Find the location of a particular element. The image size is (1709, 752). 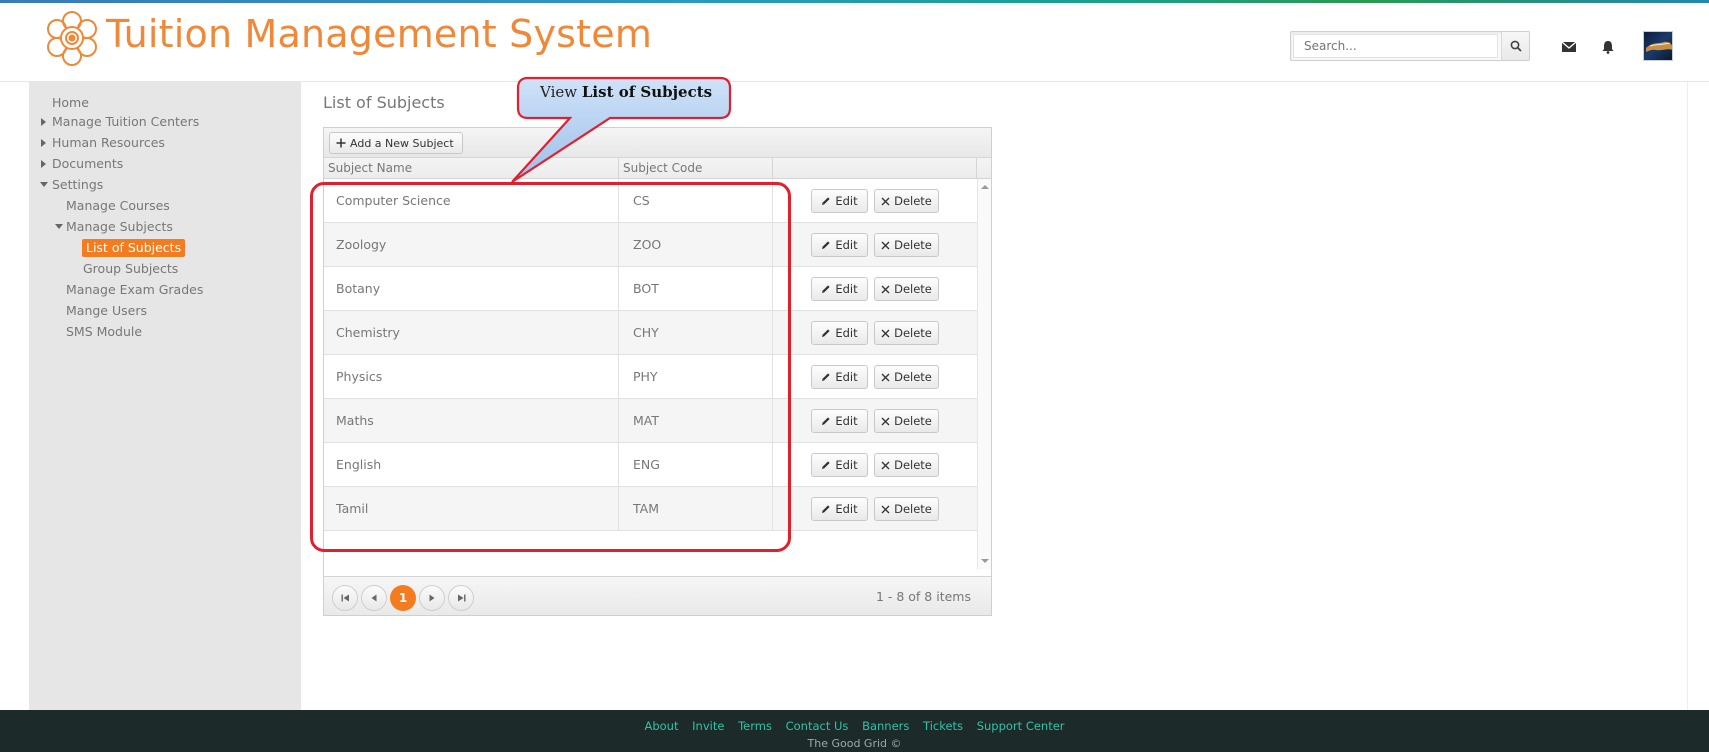

first-page-button is located at coordinates (345, 598).